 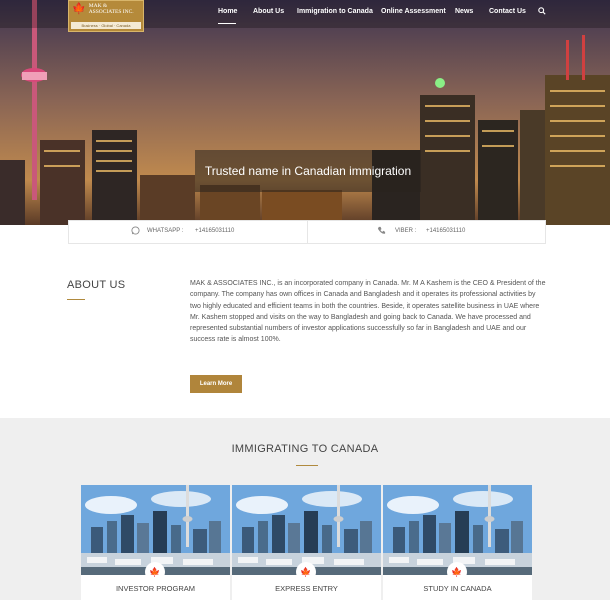 I want to click on hero-headline: Trusted name in Canadian immigration, so click(x=308, y=171).